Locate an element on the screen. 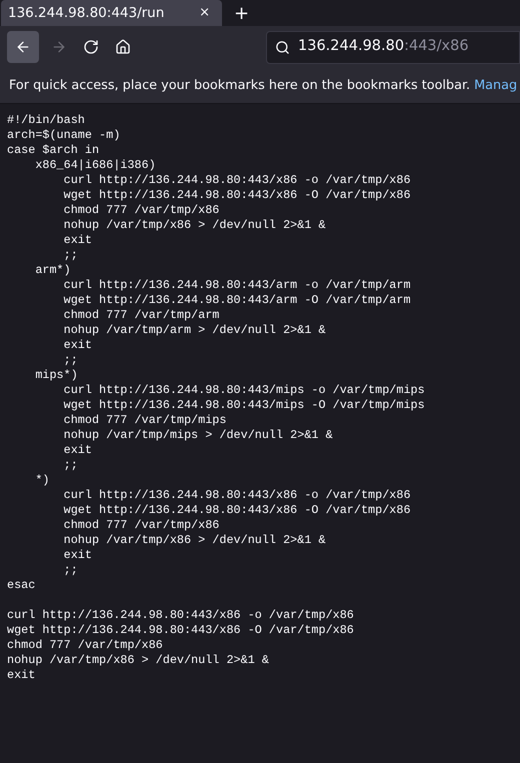 The height and width of the screenshot is (763, 520). code-line: mips*) is located at coordinates (56, 375).